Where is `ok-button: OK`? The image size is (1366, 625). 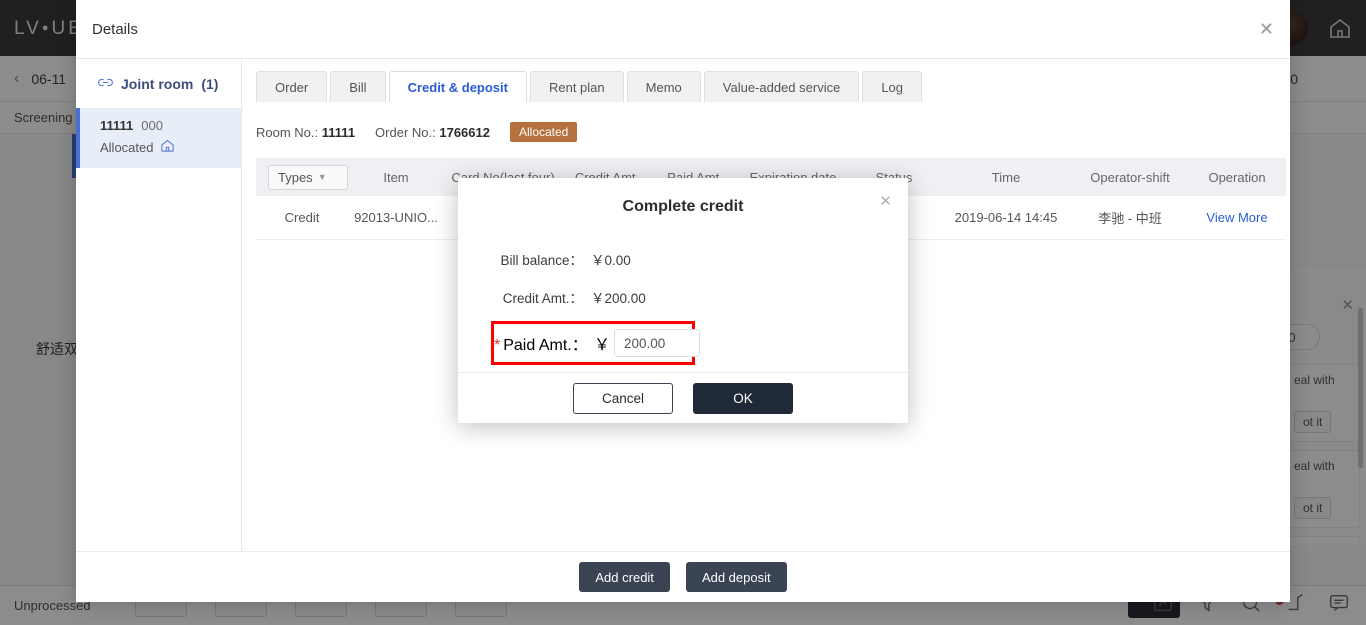 ok-button: OK is located at coordinates (743, 398).